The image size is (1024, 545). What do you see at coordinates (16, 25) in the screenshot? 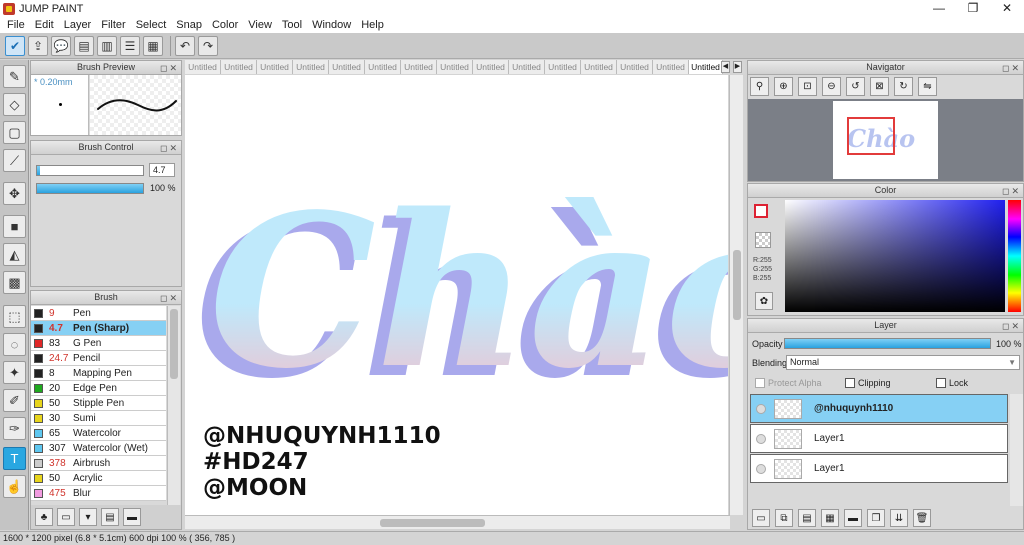
I see `menu-file: File` at bounding box center [16, 25].